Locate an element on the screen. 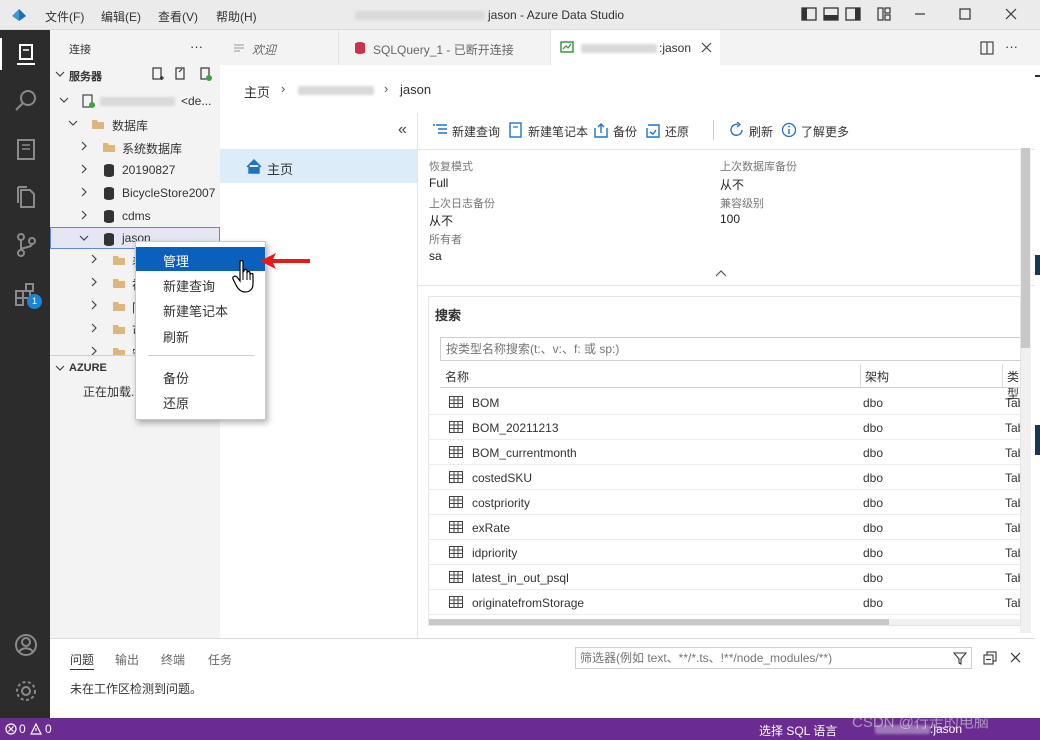  maximize-icon is located at coordinates (966, 15).